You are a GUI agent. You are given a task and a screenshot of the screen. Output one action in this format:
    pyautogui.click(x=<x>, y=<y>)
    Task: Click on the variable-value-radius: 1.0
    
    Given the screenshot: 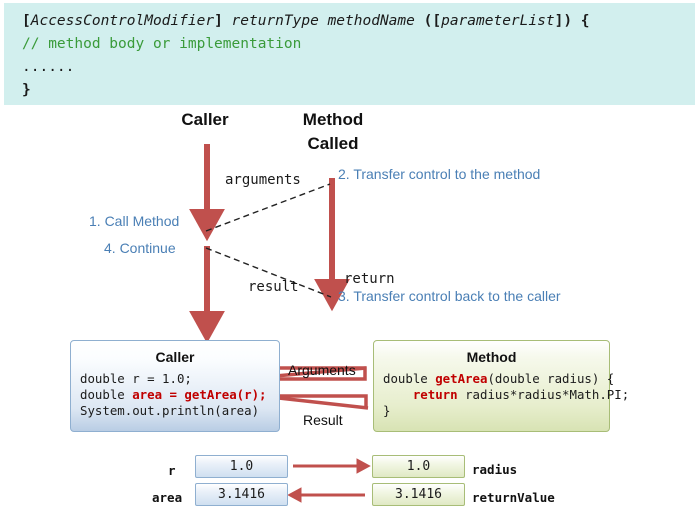 What is the action you would take?
    pyautogui.click(x=418, y=466)
    